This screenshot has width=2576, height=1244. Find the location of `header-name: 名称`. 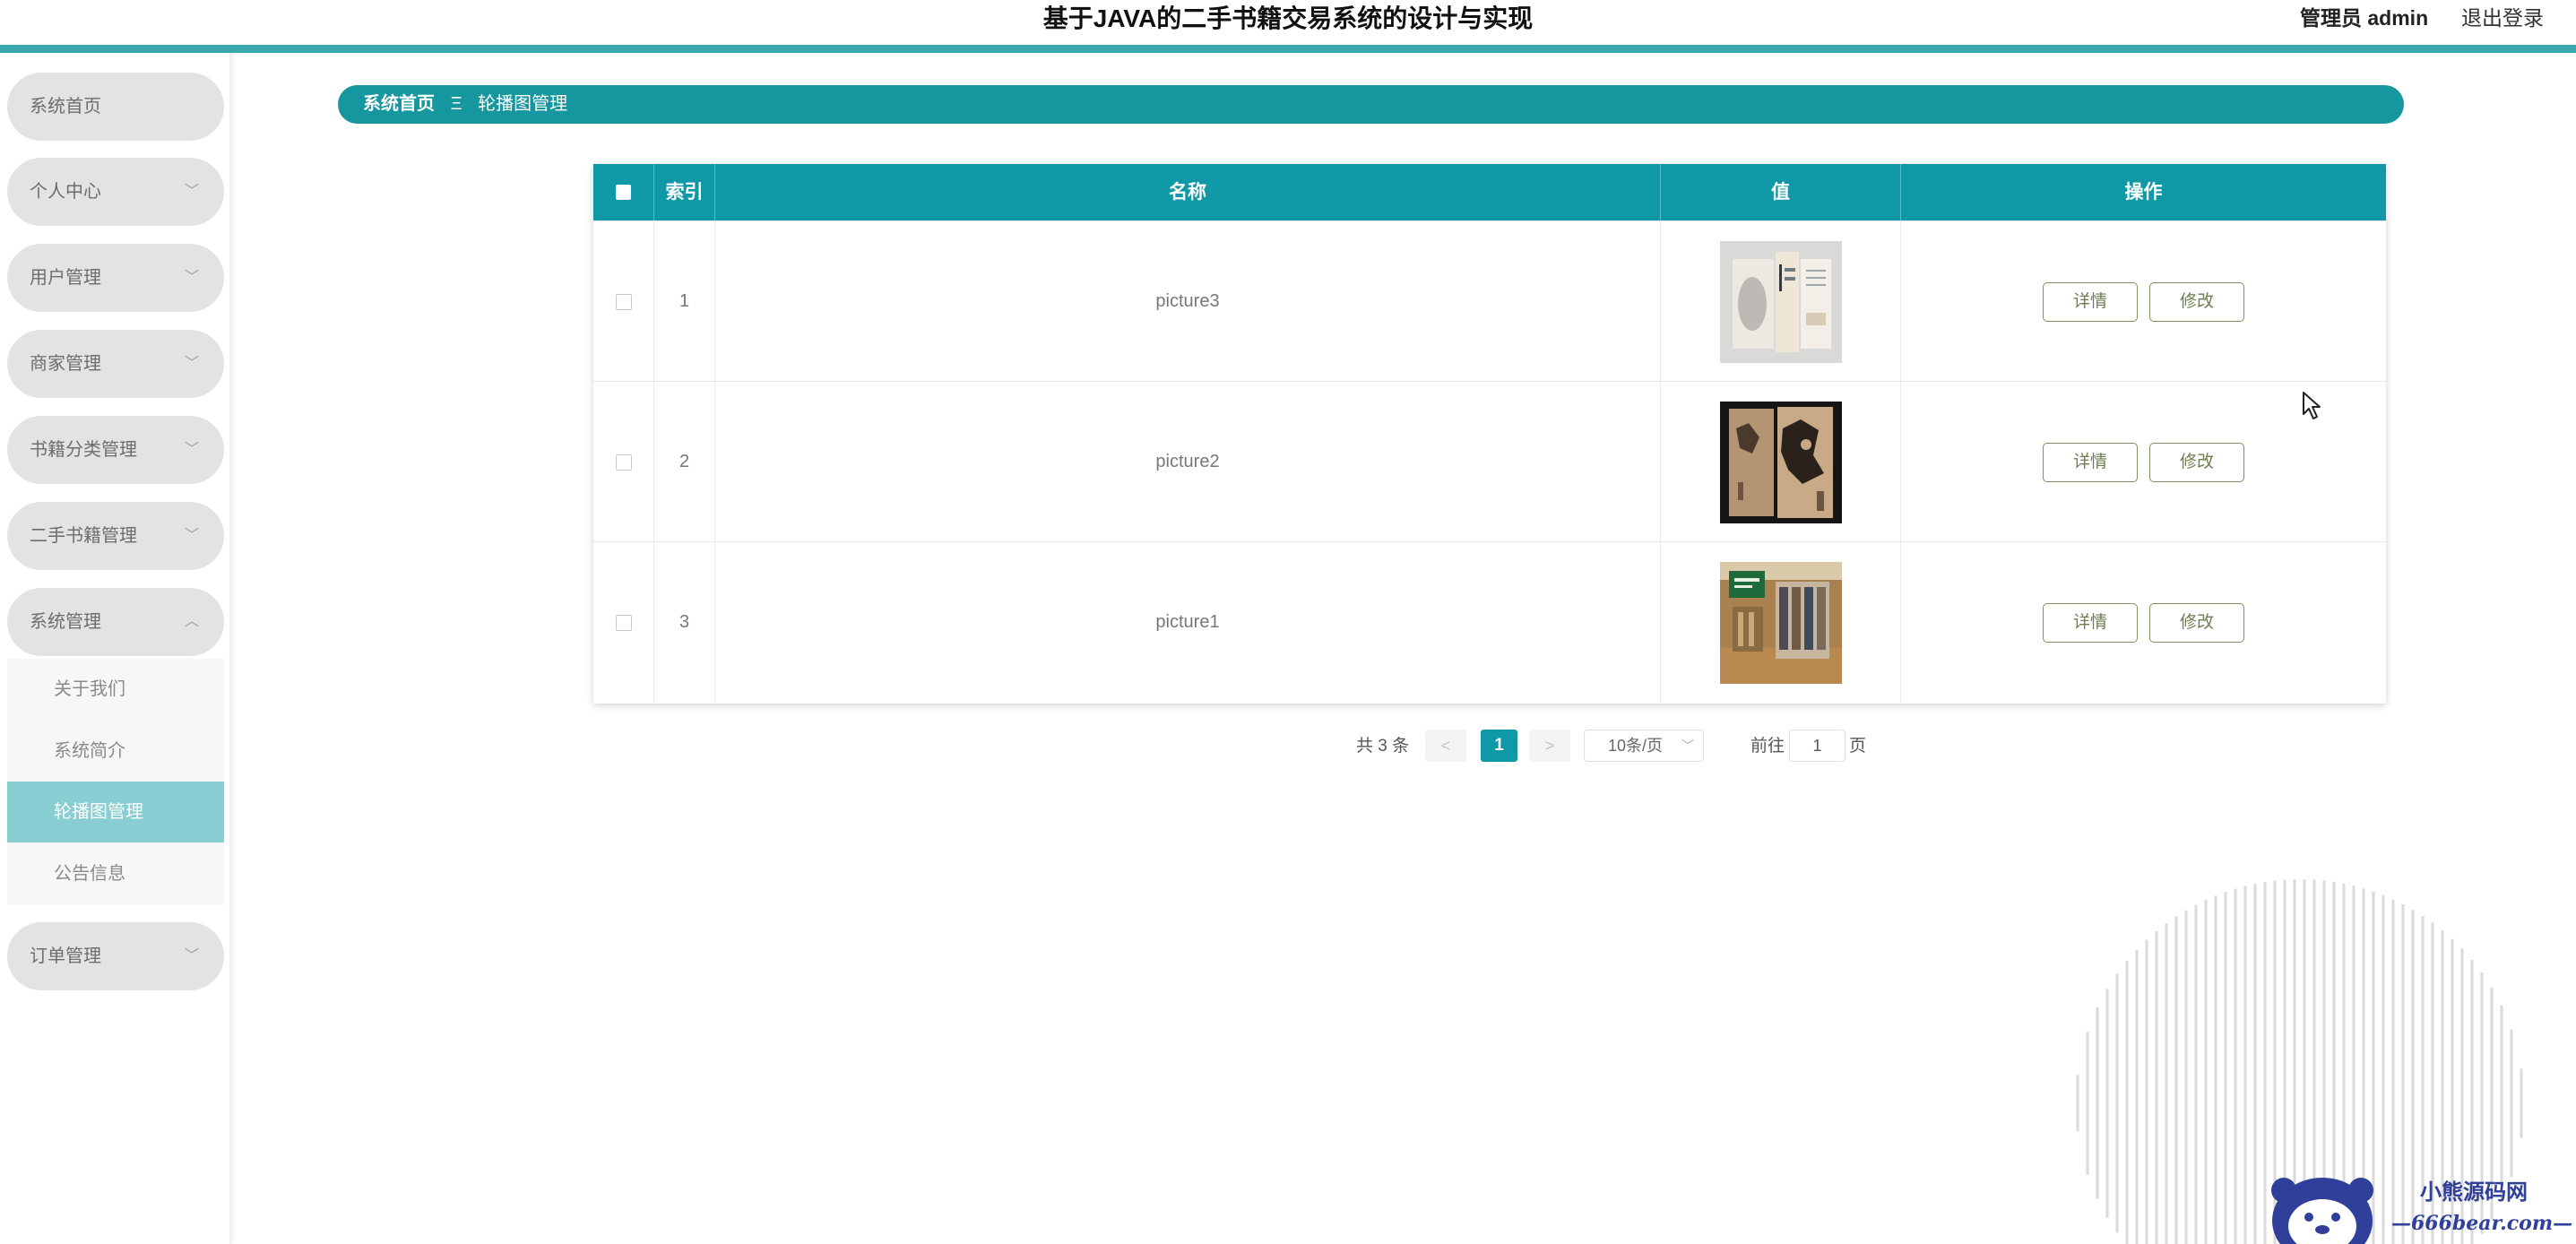

header-name: 名称 is located at coordinates (1188, 192).